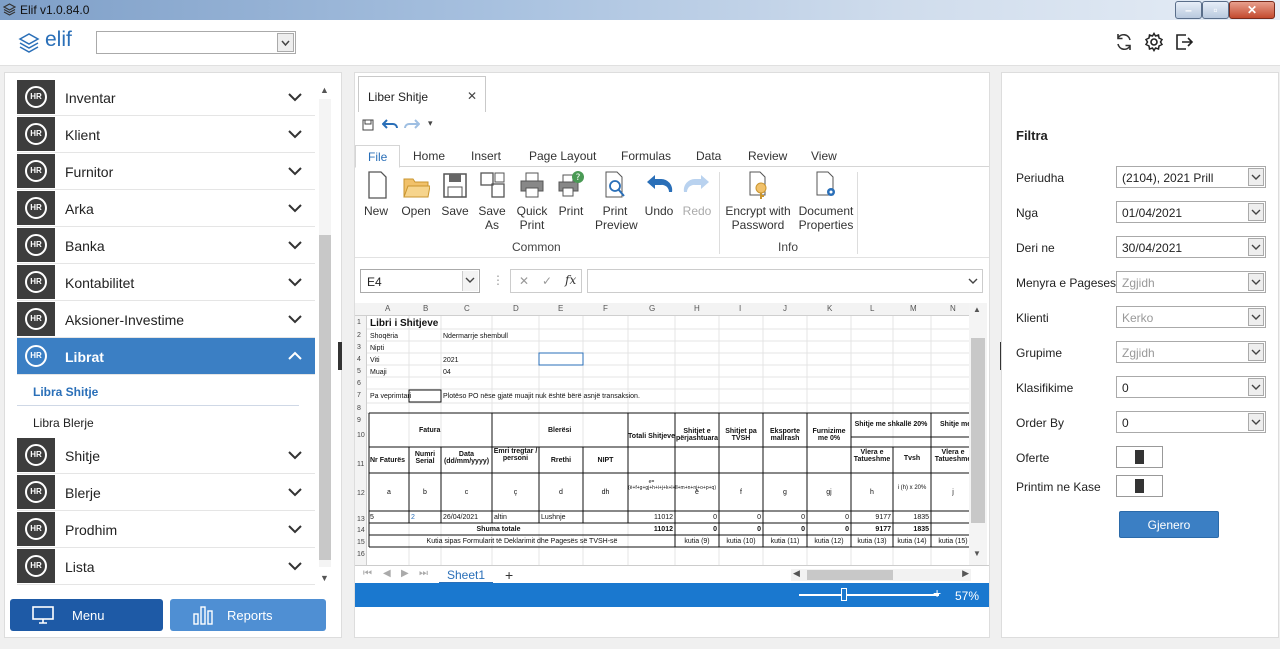 This screenshot has width=1280, height=649. What do you see at coordinates (965, 573) in the screenshot?
I see `scroll-right-icon: ▶` at bounding box center [965, 573].